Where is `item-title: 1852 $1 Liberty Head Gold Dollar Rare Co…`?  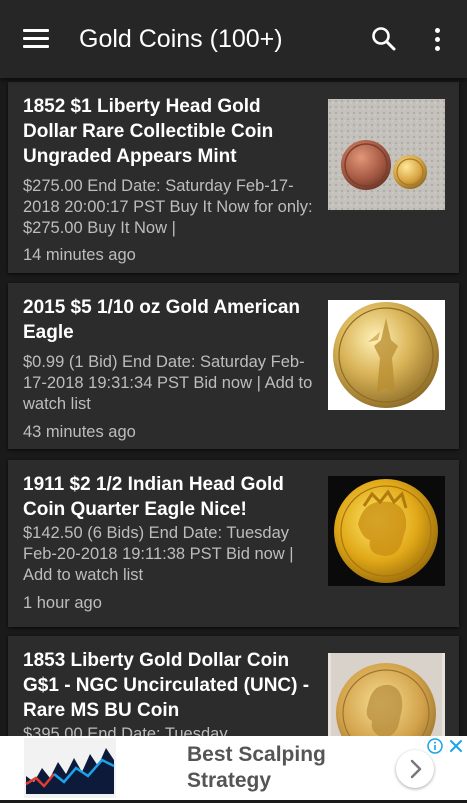
item-title: 1852 $1 Liberty Head Gold Dollar Rare Co… is located at coordinates (148, 131).